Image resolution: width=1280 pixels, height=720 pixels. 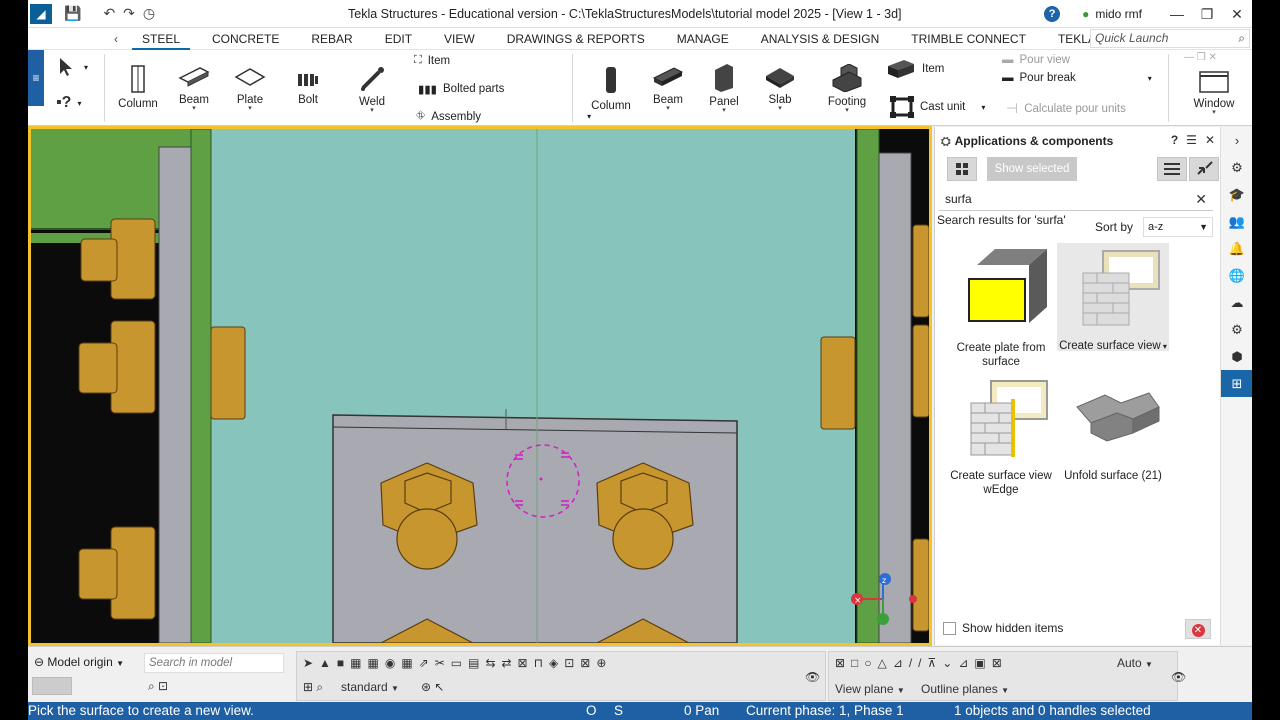 I want to click on concrete-panel-button: Panel ▾, so click(x=724, y=88).